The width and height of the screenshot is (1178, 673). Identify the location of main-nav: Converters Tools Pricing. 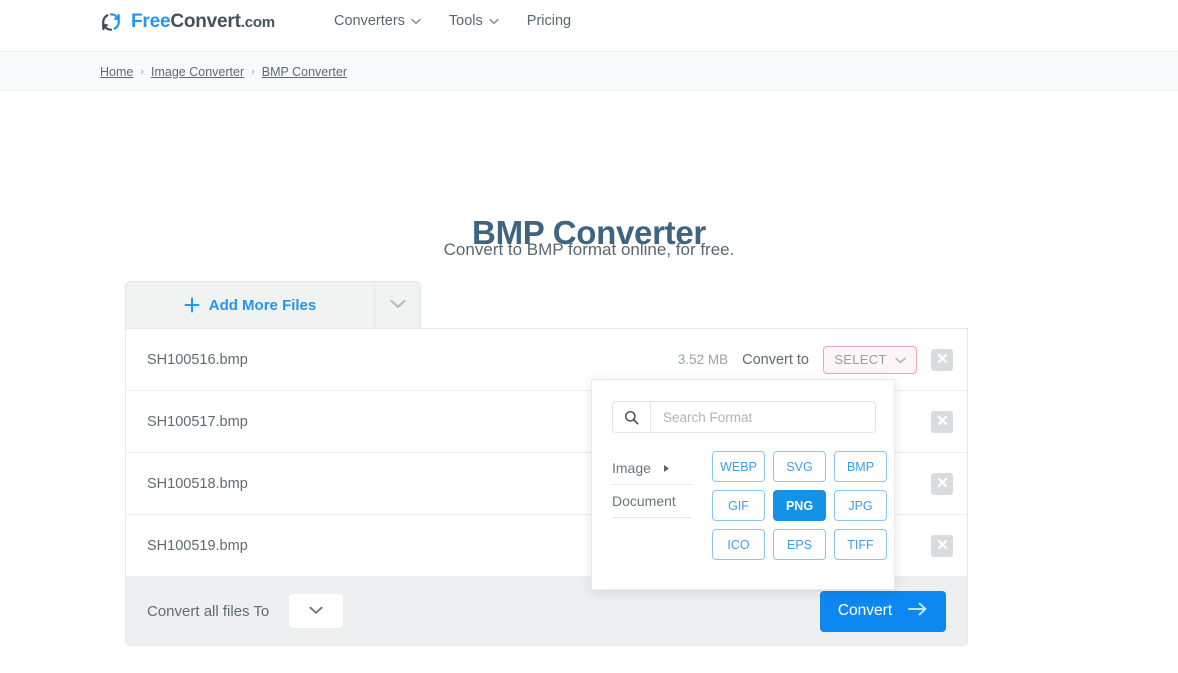
(452, 21).